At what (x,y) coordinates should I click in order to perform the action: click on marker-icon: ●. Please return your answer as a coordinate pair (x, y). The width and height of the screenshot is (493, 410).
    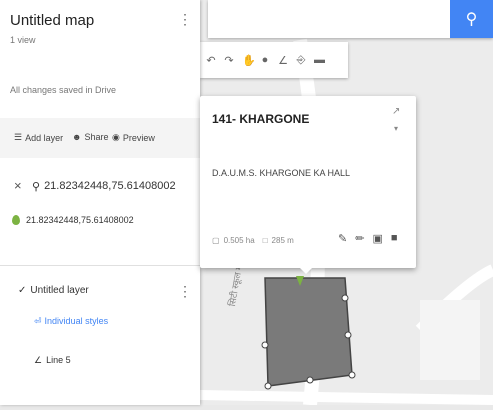
    Looking at the image, I should click on (265, 60).